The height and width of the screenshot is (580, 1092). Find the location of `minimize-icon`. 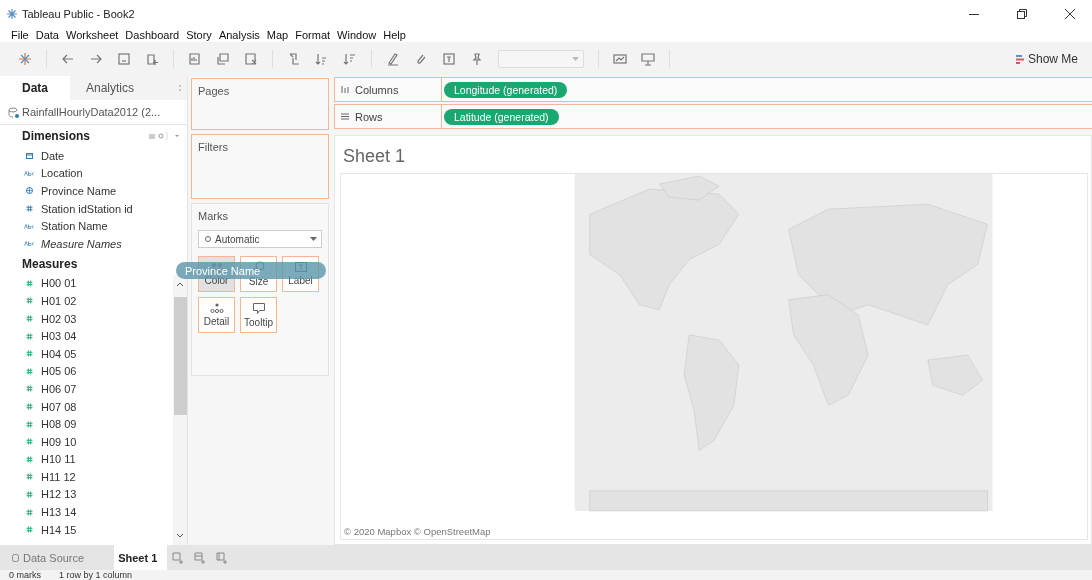

minimize-icon is located at coordinates (974, 14).